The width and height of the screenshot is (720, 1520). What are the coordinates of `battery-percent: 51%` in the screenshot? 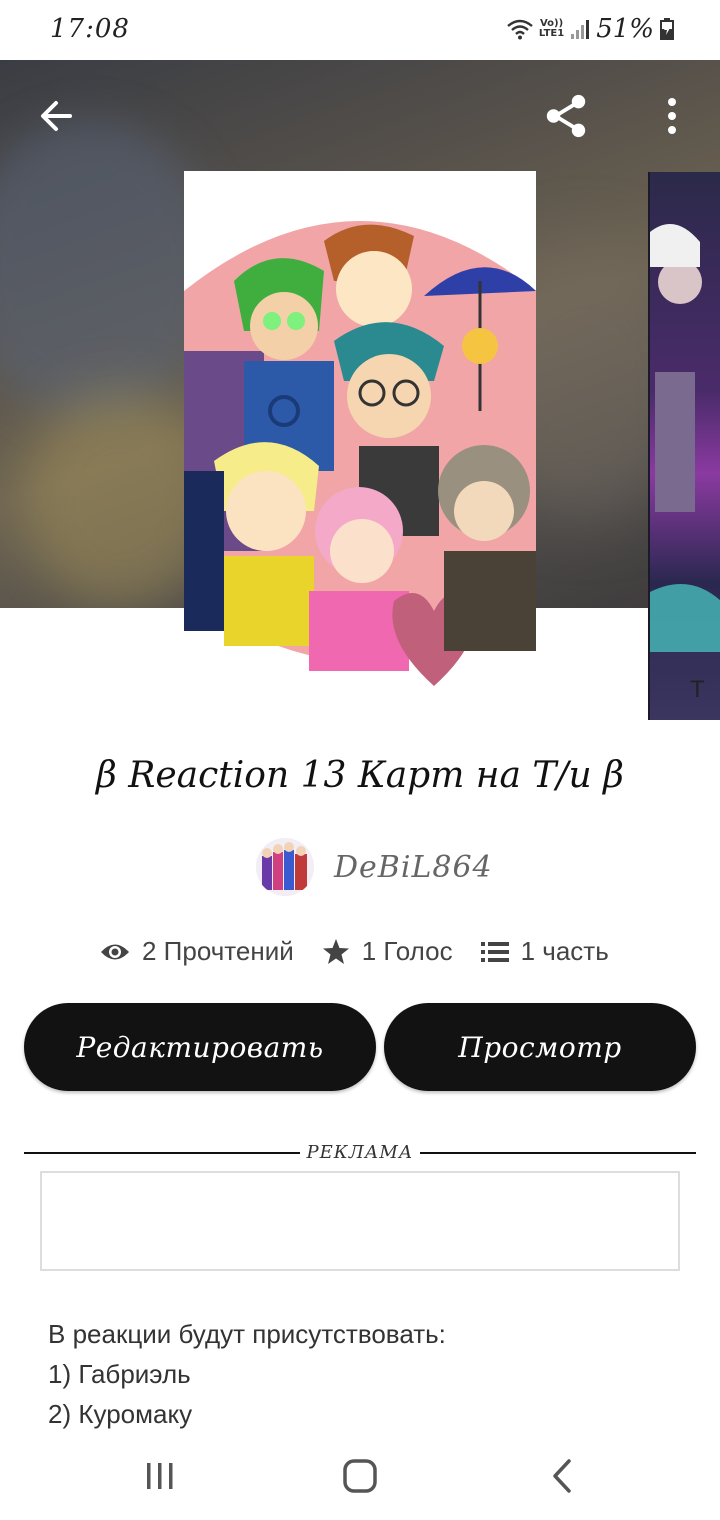 It's located at (625, 29).